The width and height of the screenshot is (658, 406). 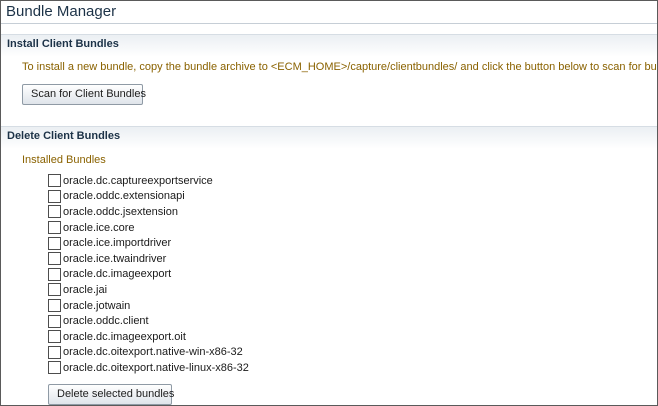 I want to click on bundle-item: oracle.dc.imageexport, so click(x=148, y=275).